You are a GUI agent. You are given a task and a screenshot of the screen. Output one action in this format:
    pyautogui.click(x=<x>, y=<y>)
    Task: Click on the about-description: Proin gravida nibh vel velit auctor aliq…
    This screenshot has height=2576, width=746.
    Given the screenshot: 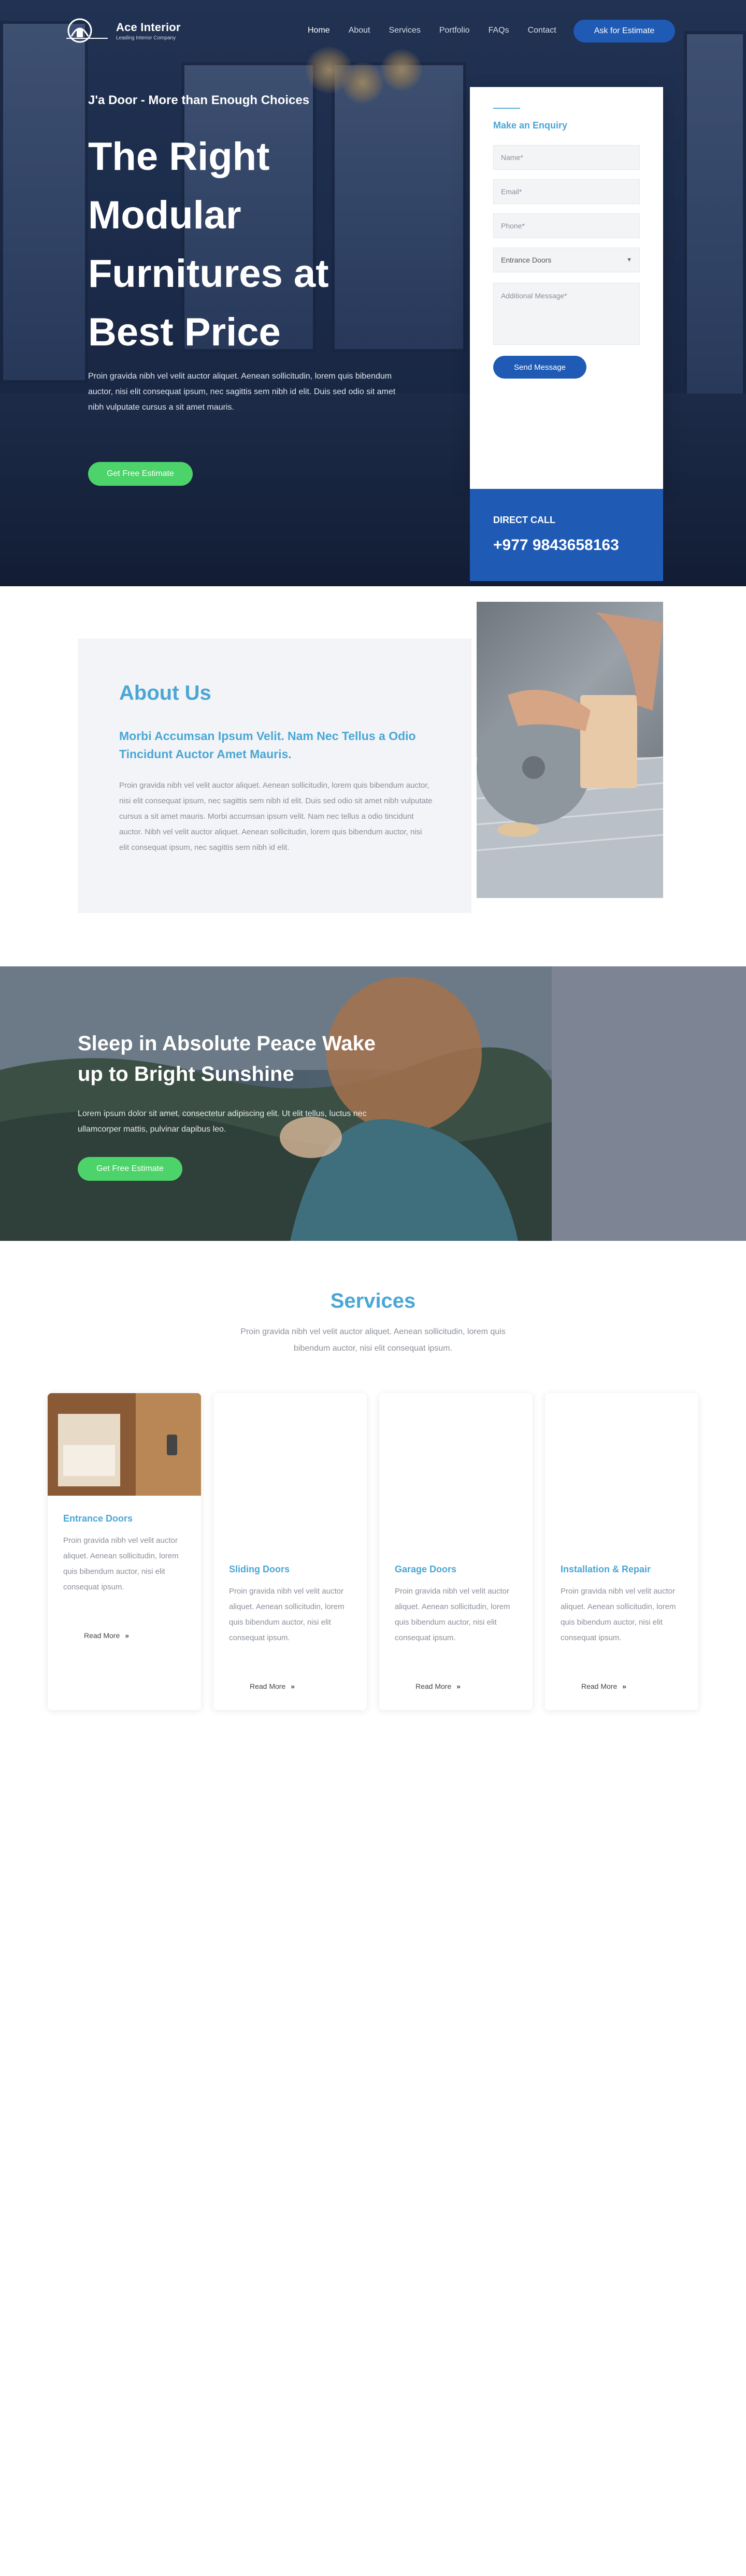 What is the action you would take?
    pyautogui.click(x=276, y=816)
    